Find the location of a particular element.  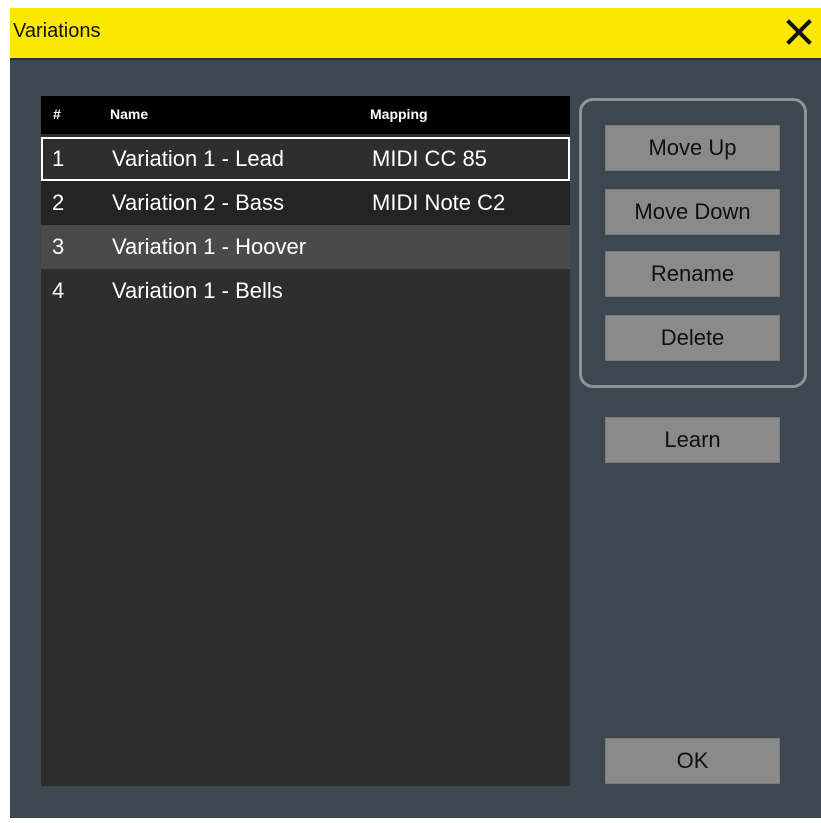

table-row-3: 3 Variation 1 - Hoover is located at coordinates (305, 247).